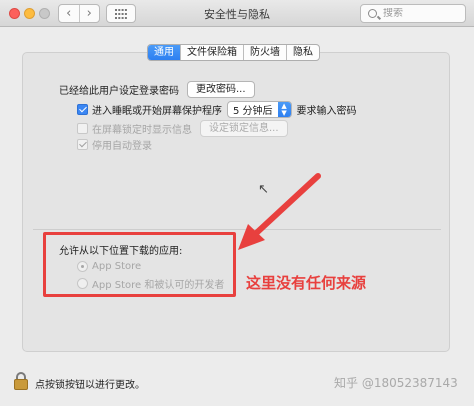 The image size is (474, 406). Describe the element at coordinates (211, 52) in the screenshot. I see `tab-filevault: 文件保险箱` at that location.